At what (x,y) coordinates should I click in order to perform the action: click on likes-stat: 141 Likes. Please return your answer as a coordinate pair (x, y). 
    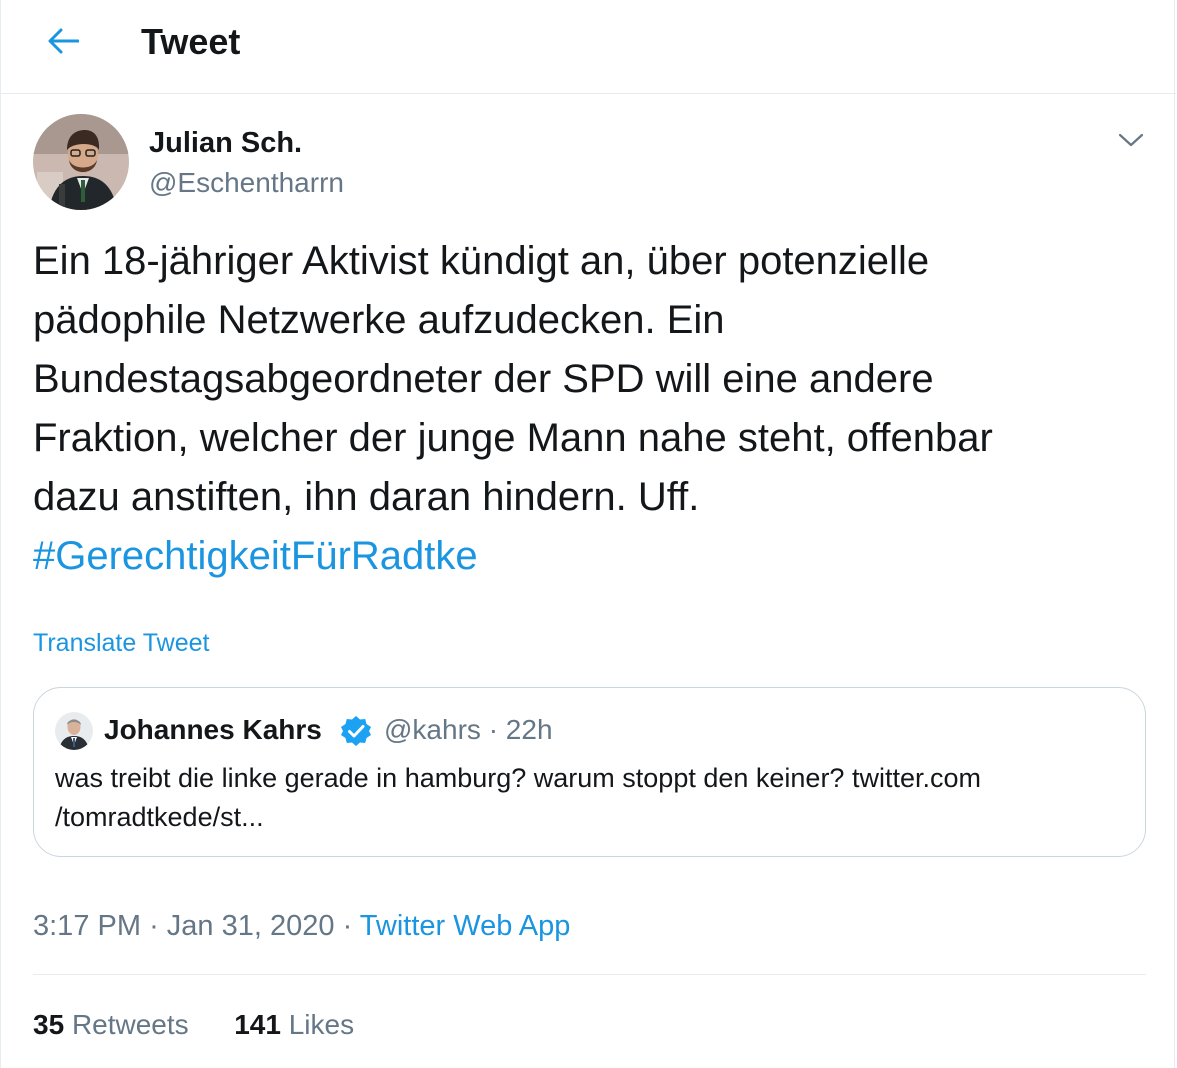
    Looking at the image, I should click on (294, 1025).